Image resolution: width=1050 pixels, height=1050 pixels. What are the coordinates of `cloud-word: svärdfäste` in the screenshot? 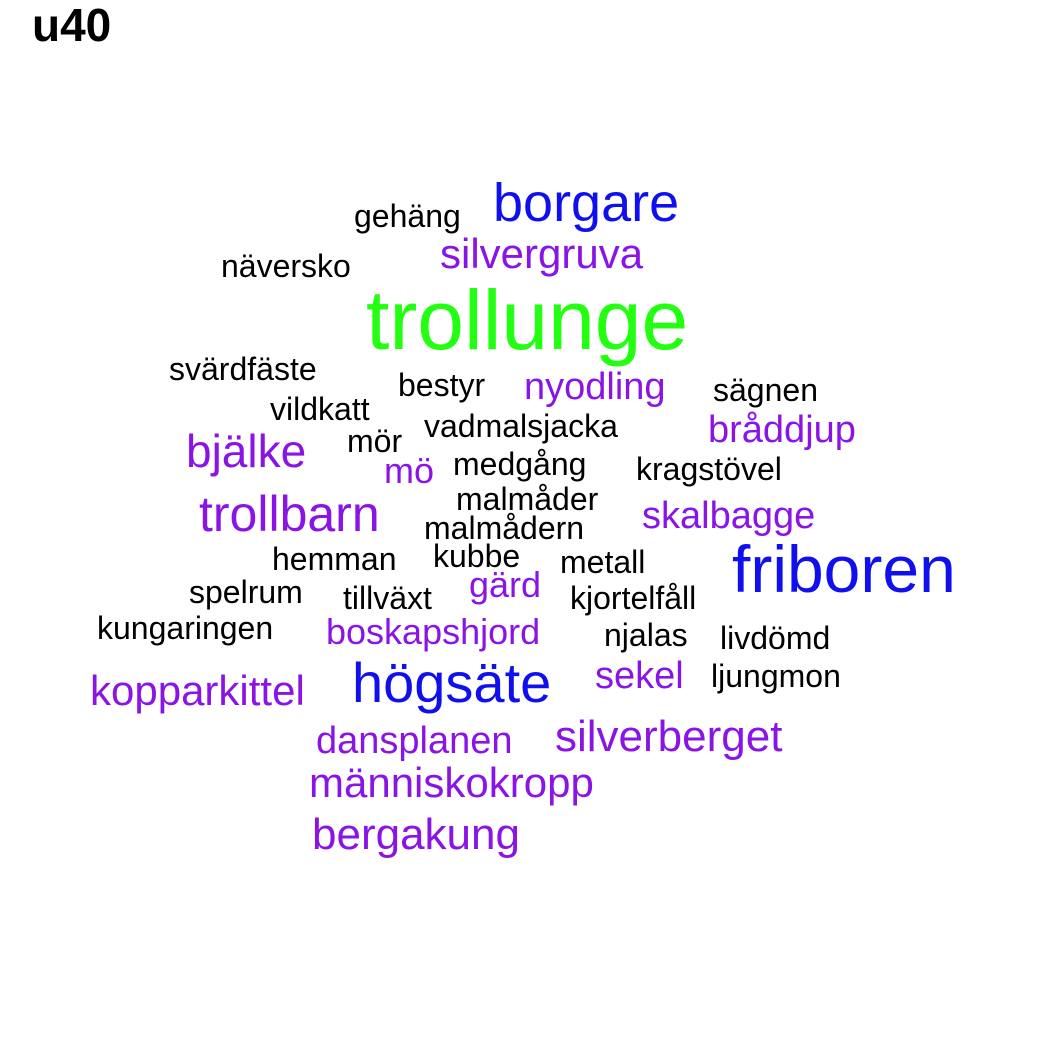 It's located at (243, 369).